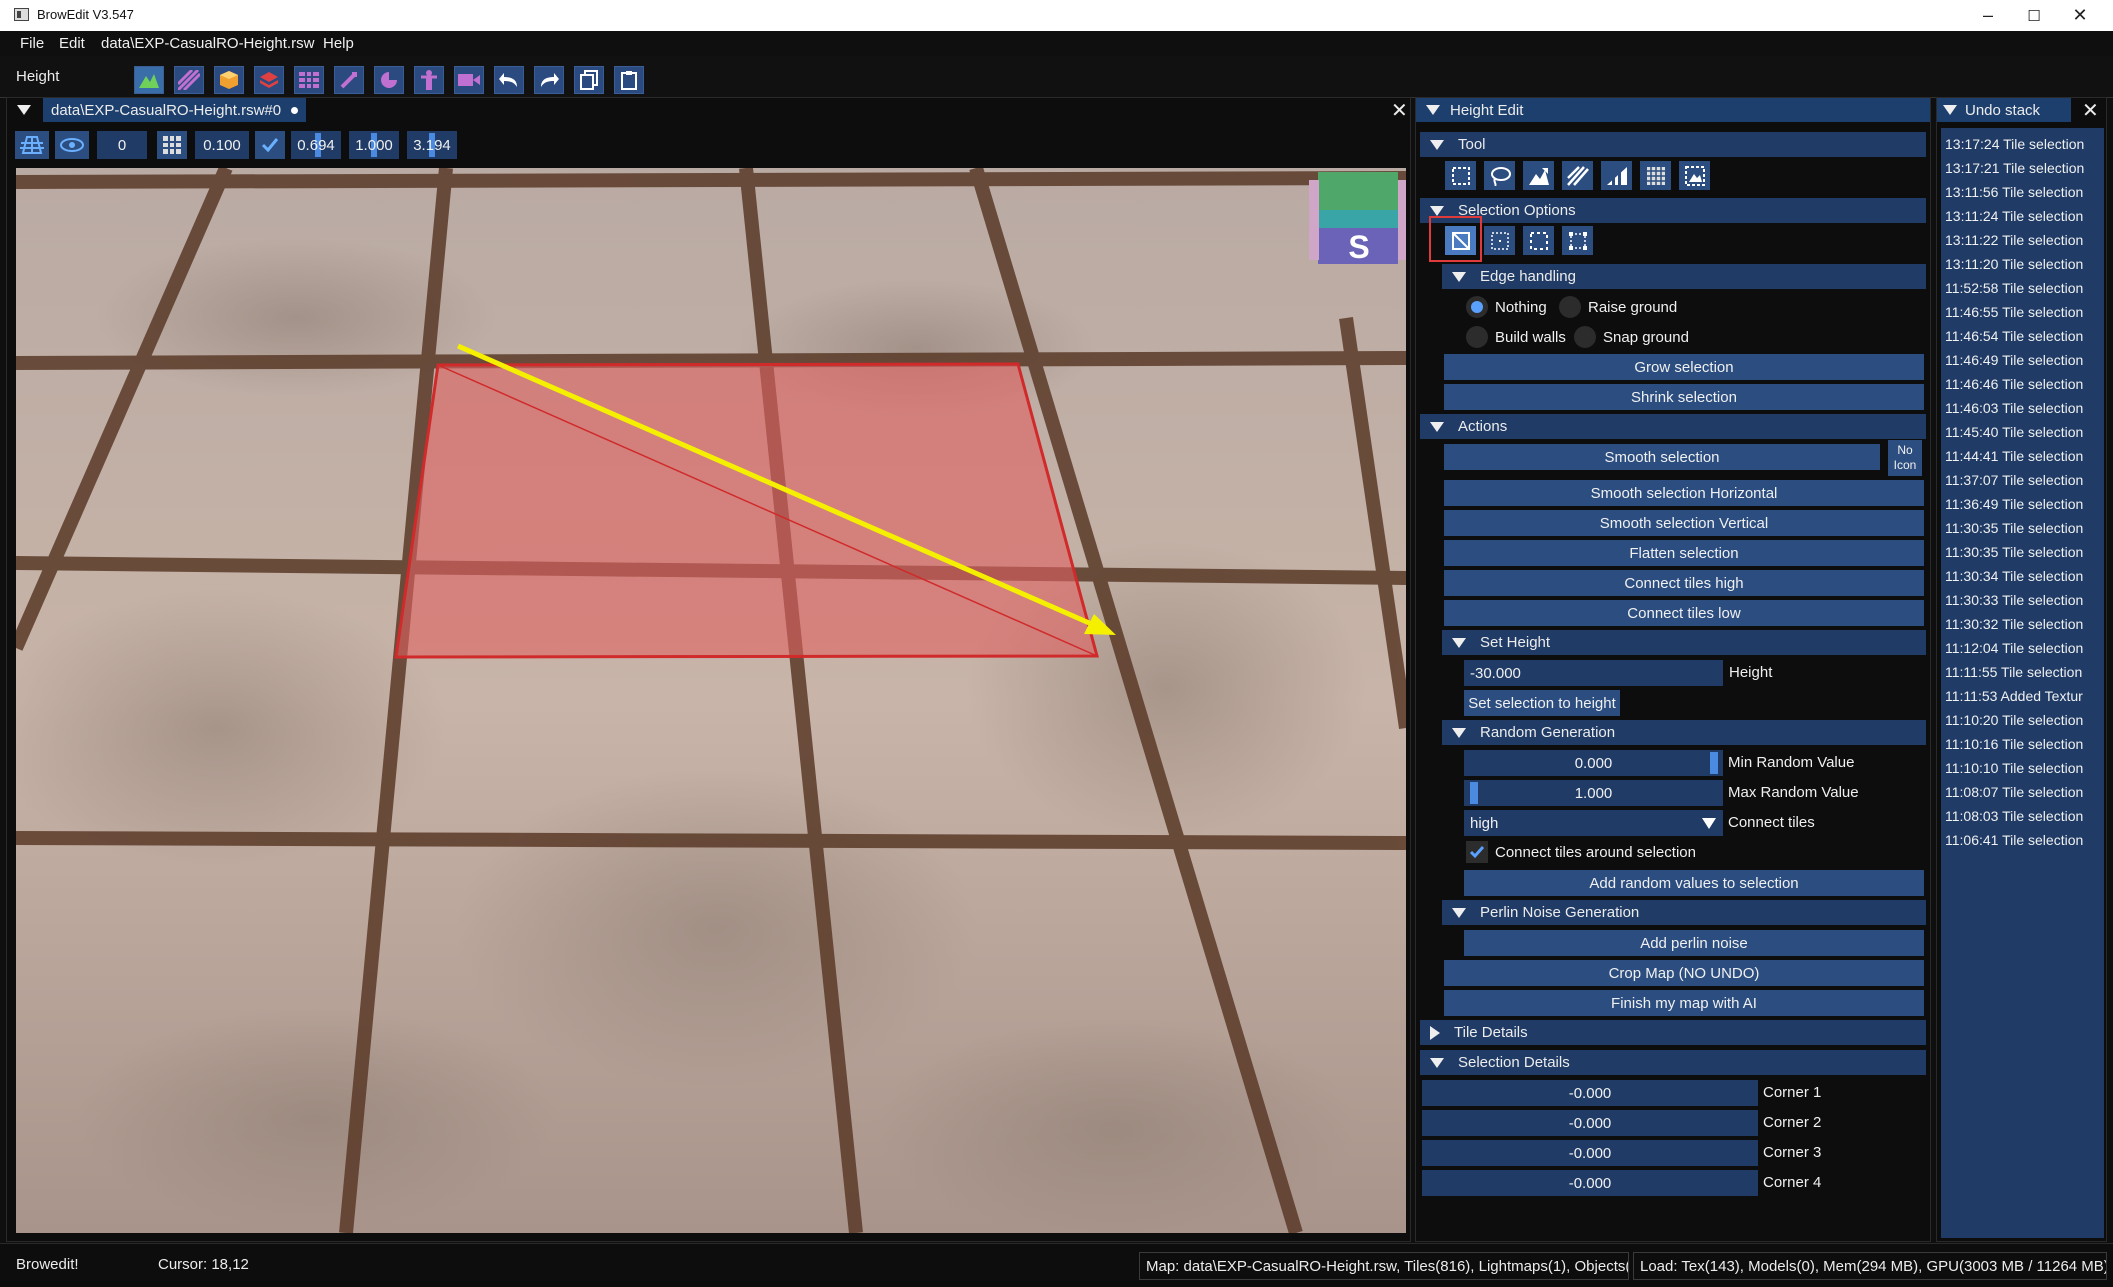 This screenshot has height=1287, width=2113. Describe the element at coordinates (1905, 458) in the screenshot. I see `no-icon-button: No Icon` at that location.